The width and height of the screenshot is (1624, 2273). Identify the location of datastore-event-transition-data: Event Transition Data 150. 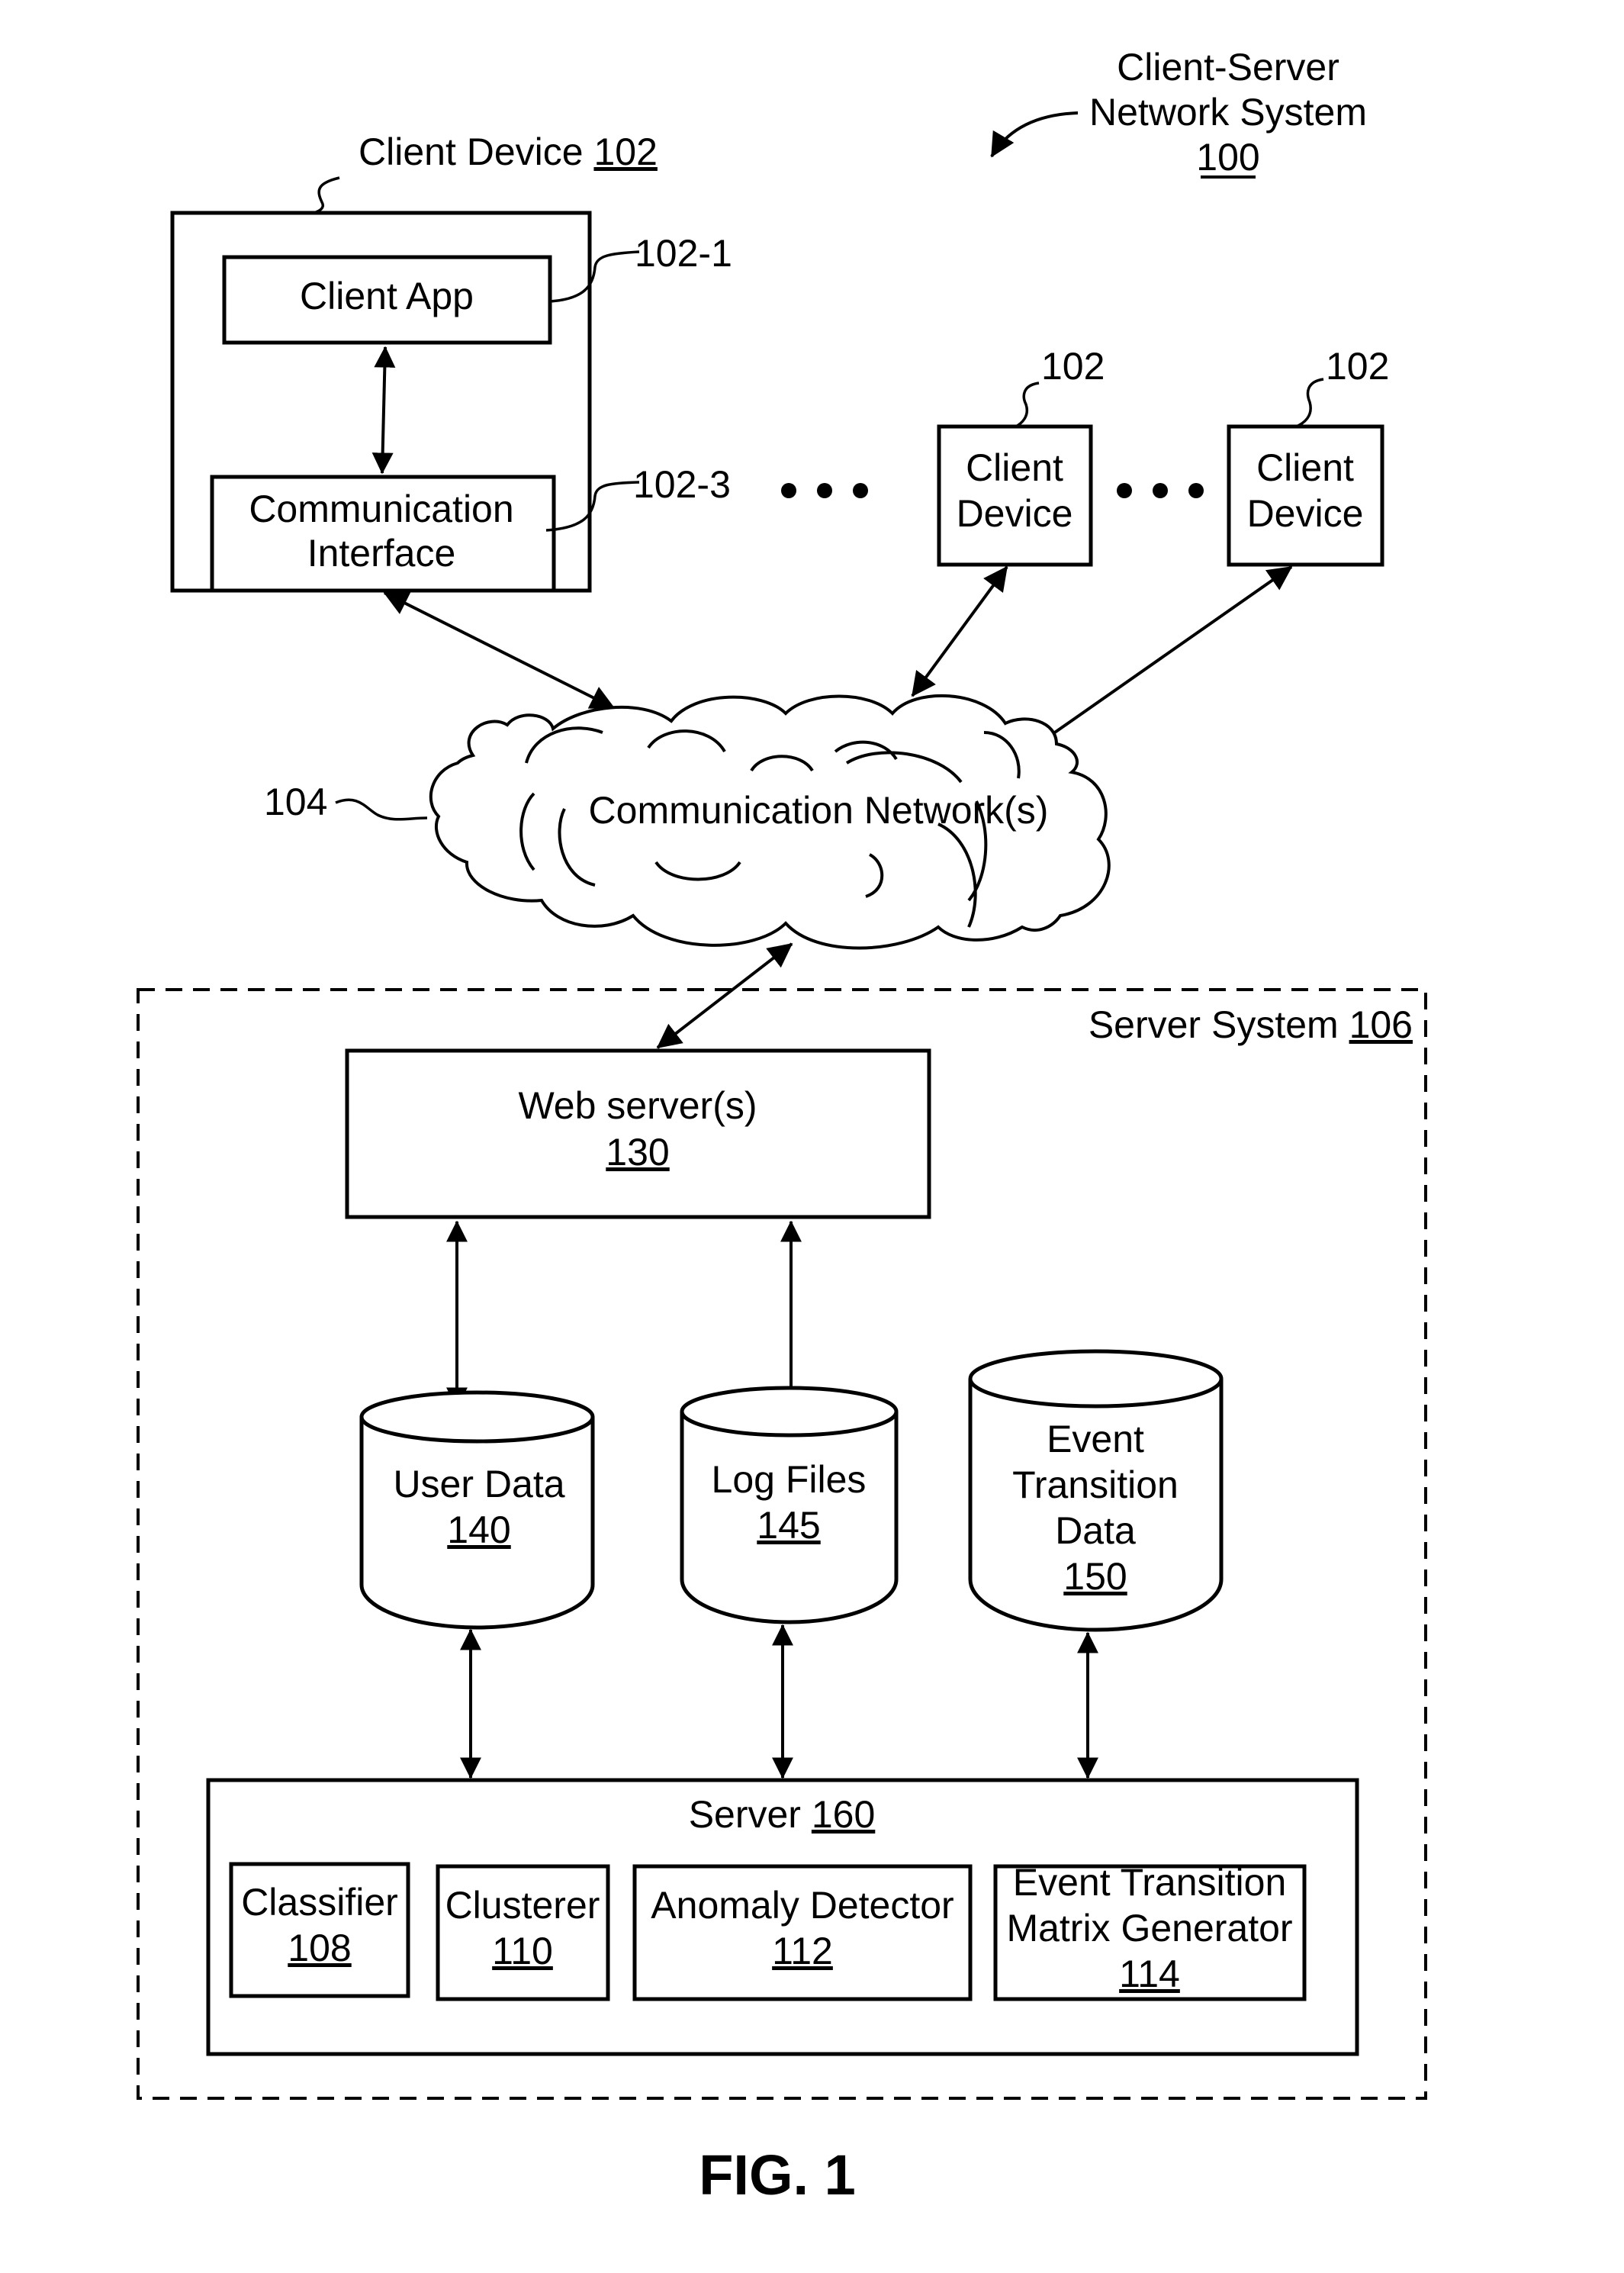
(1096, 1490).